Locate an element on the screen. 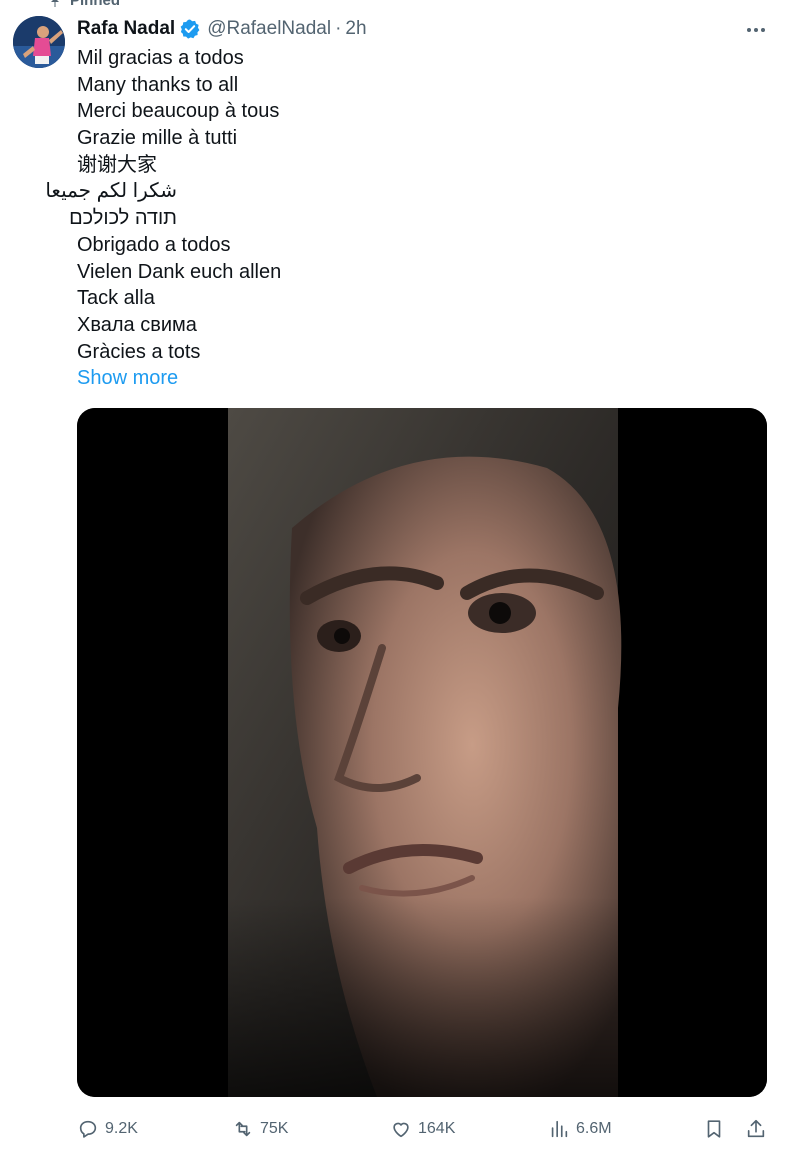 The width and height of the screenshot is (796, 1168). tweet-timestamp: 2h is located at coordinates (355, 29).